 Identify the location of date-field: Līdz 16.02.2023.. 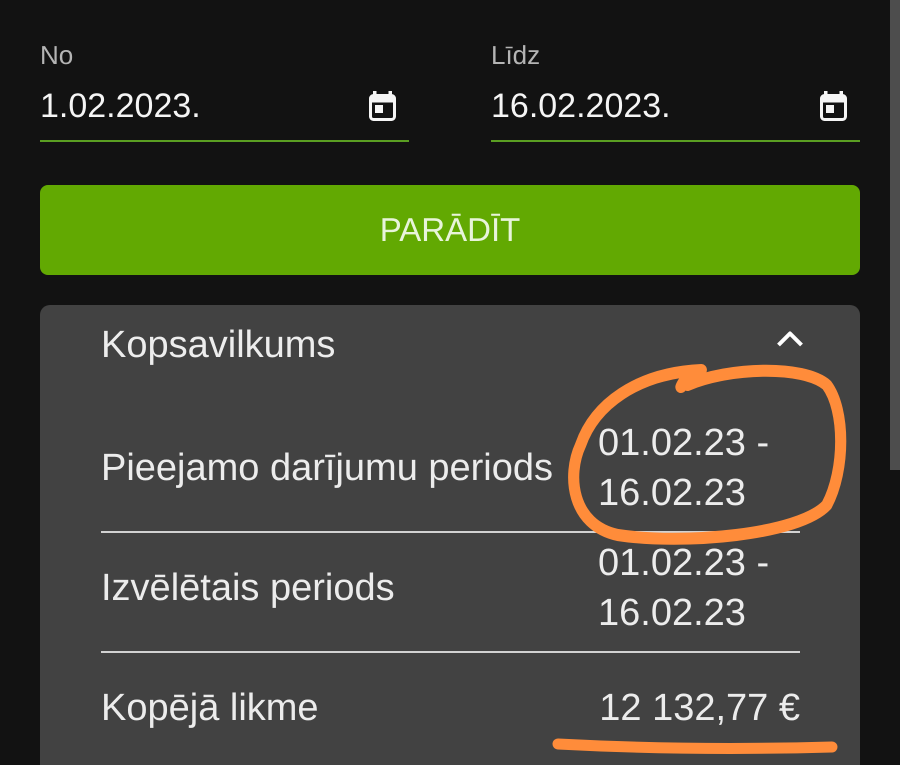
(675, 91).